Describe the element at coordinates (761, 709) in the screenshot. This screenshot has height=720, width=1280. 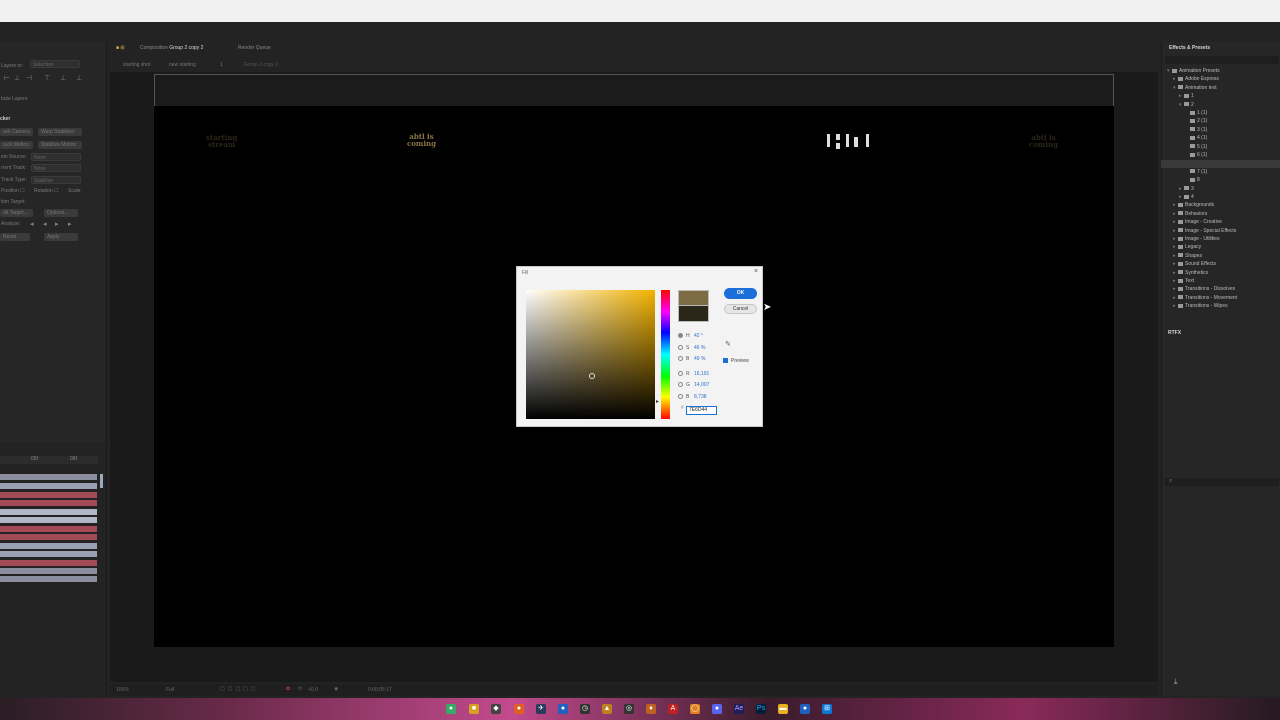
I see `photoshop-icon: Ps` at that location.